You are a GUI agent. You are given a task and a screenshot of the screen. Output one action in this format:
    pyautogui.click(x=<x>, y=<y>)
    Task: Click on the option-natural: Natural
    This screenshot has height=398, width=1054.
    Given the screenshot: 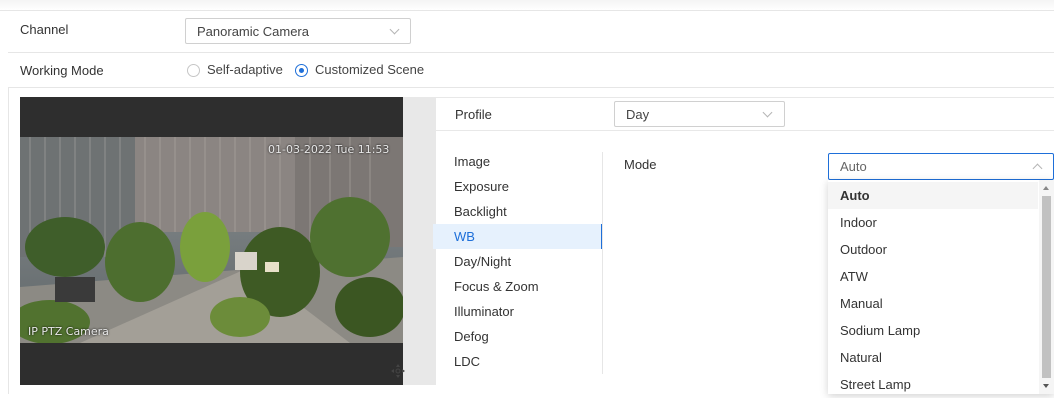 What is the action you would take?
    pyautogui.click(x=933, y=357)
    